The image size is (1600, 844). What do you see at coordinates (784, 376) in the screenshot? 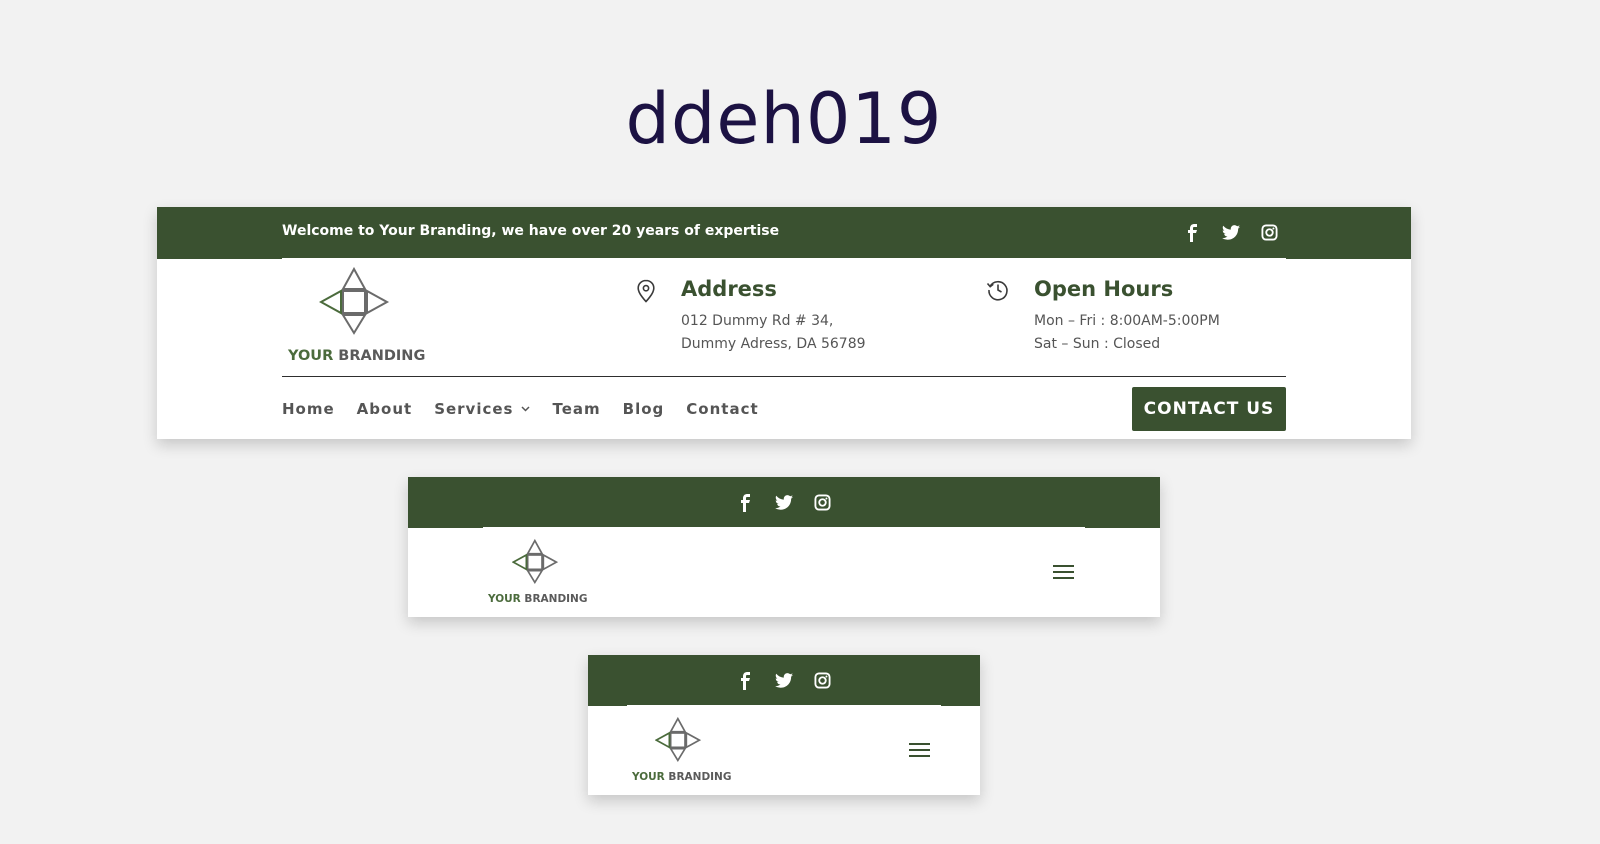
I see `header-divider` at bounding box center [784, 376].